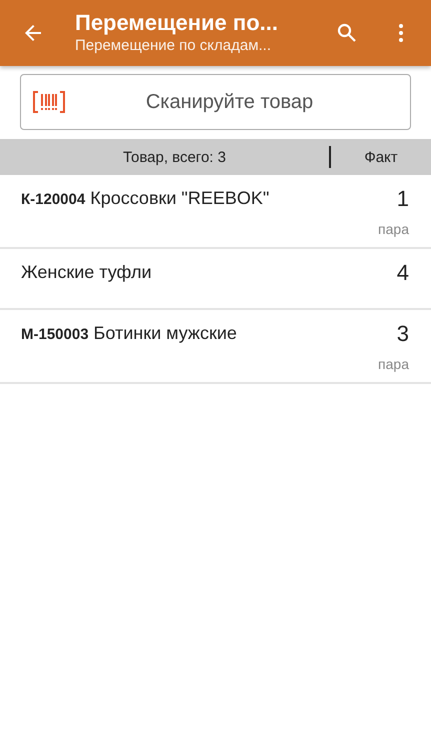  I want to click on item-name: К-120004 Кроссовки "REEBOK", so click(145, 198).